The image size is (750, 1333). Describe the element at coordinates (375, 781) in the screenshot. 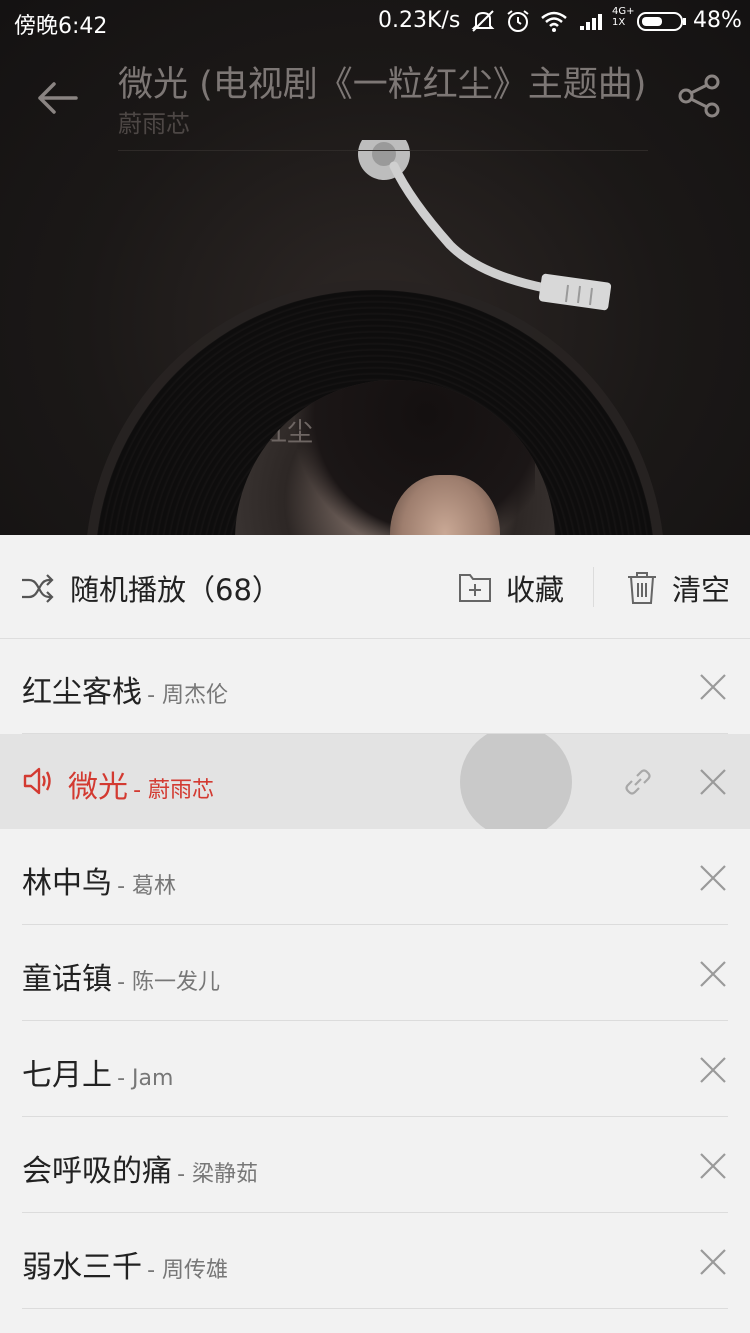

I see `song-row-playing: 微光 - 蔚雨芯` at that location.